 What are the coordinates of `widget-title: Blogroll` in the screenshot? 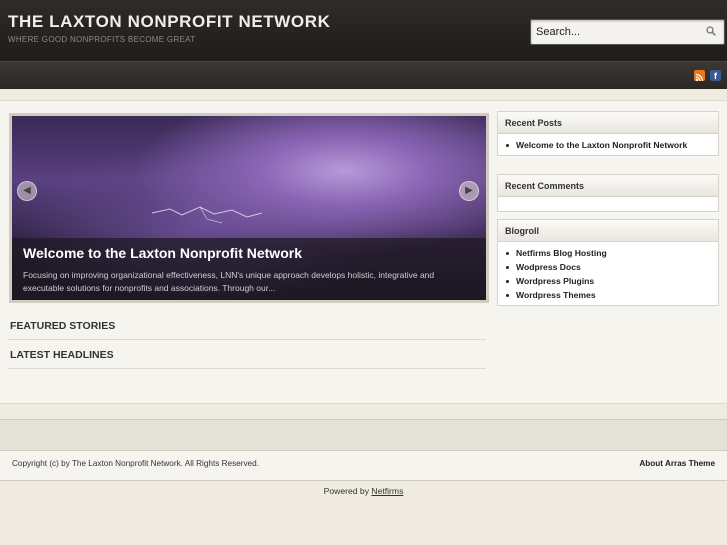 It's located at (608, 231).